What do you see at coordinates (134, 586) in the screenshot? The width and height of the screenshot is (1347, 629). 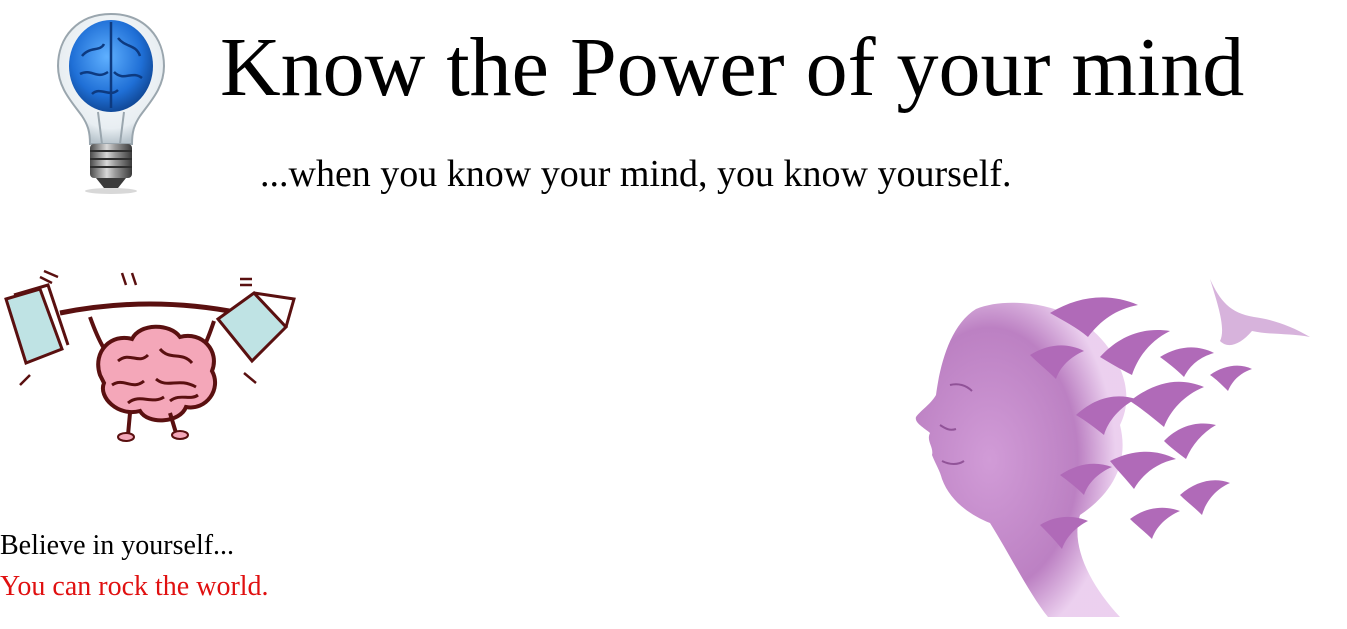 I see `rock-world-quote: You can rock the world.` at bounding box center [134, 586].